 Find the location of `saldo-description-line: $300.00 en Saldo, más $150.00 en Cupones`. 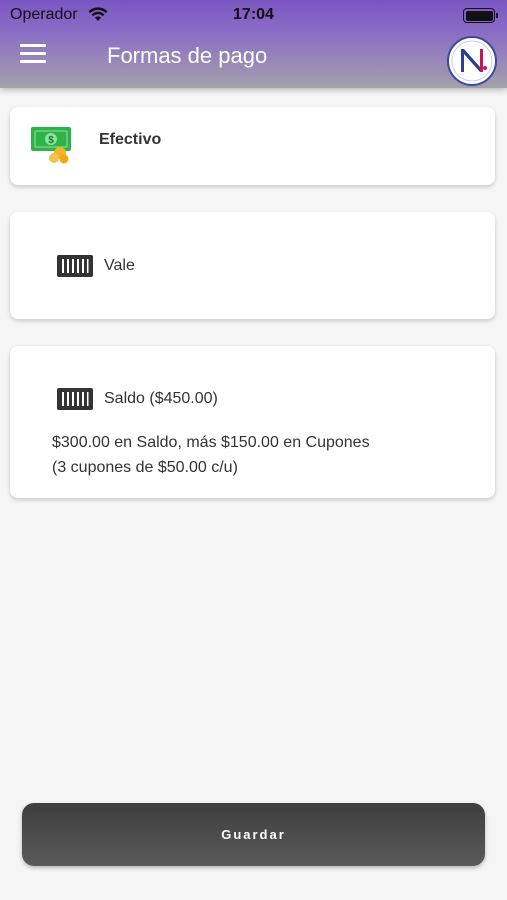

saldo-description-line: $300.00 en Saldo, más $150.00 en Cupones is located at coordinates (211, 442).